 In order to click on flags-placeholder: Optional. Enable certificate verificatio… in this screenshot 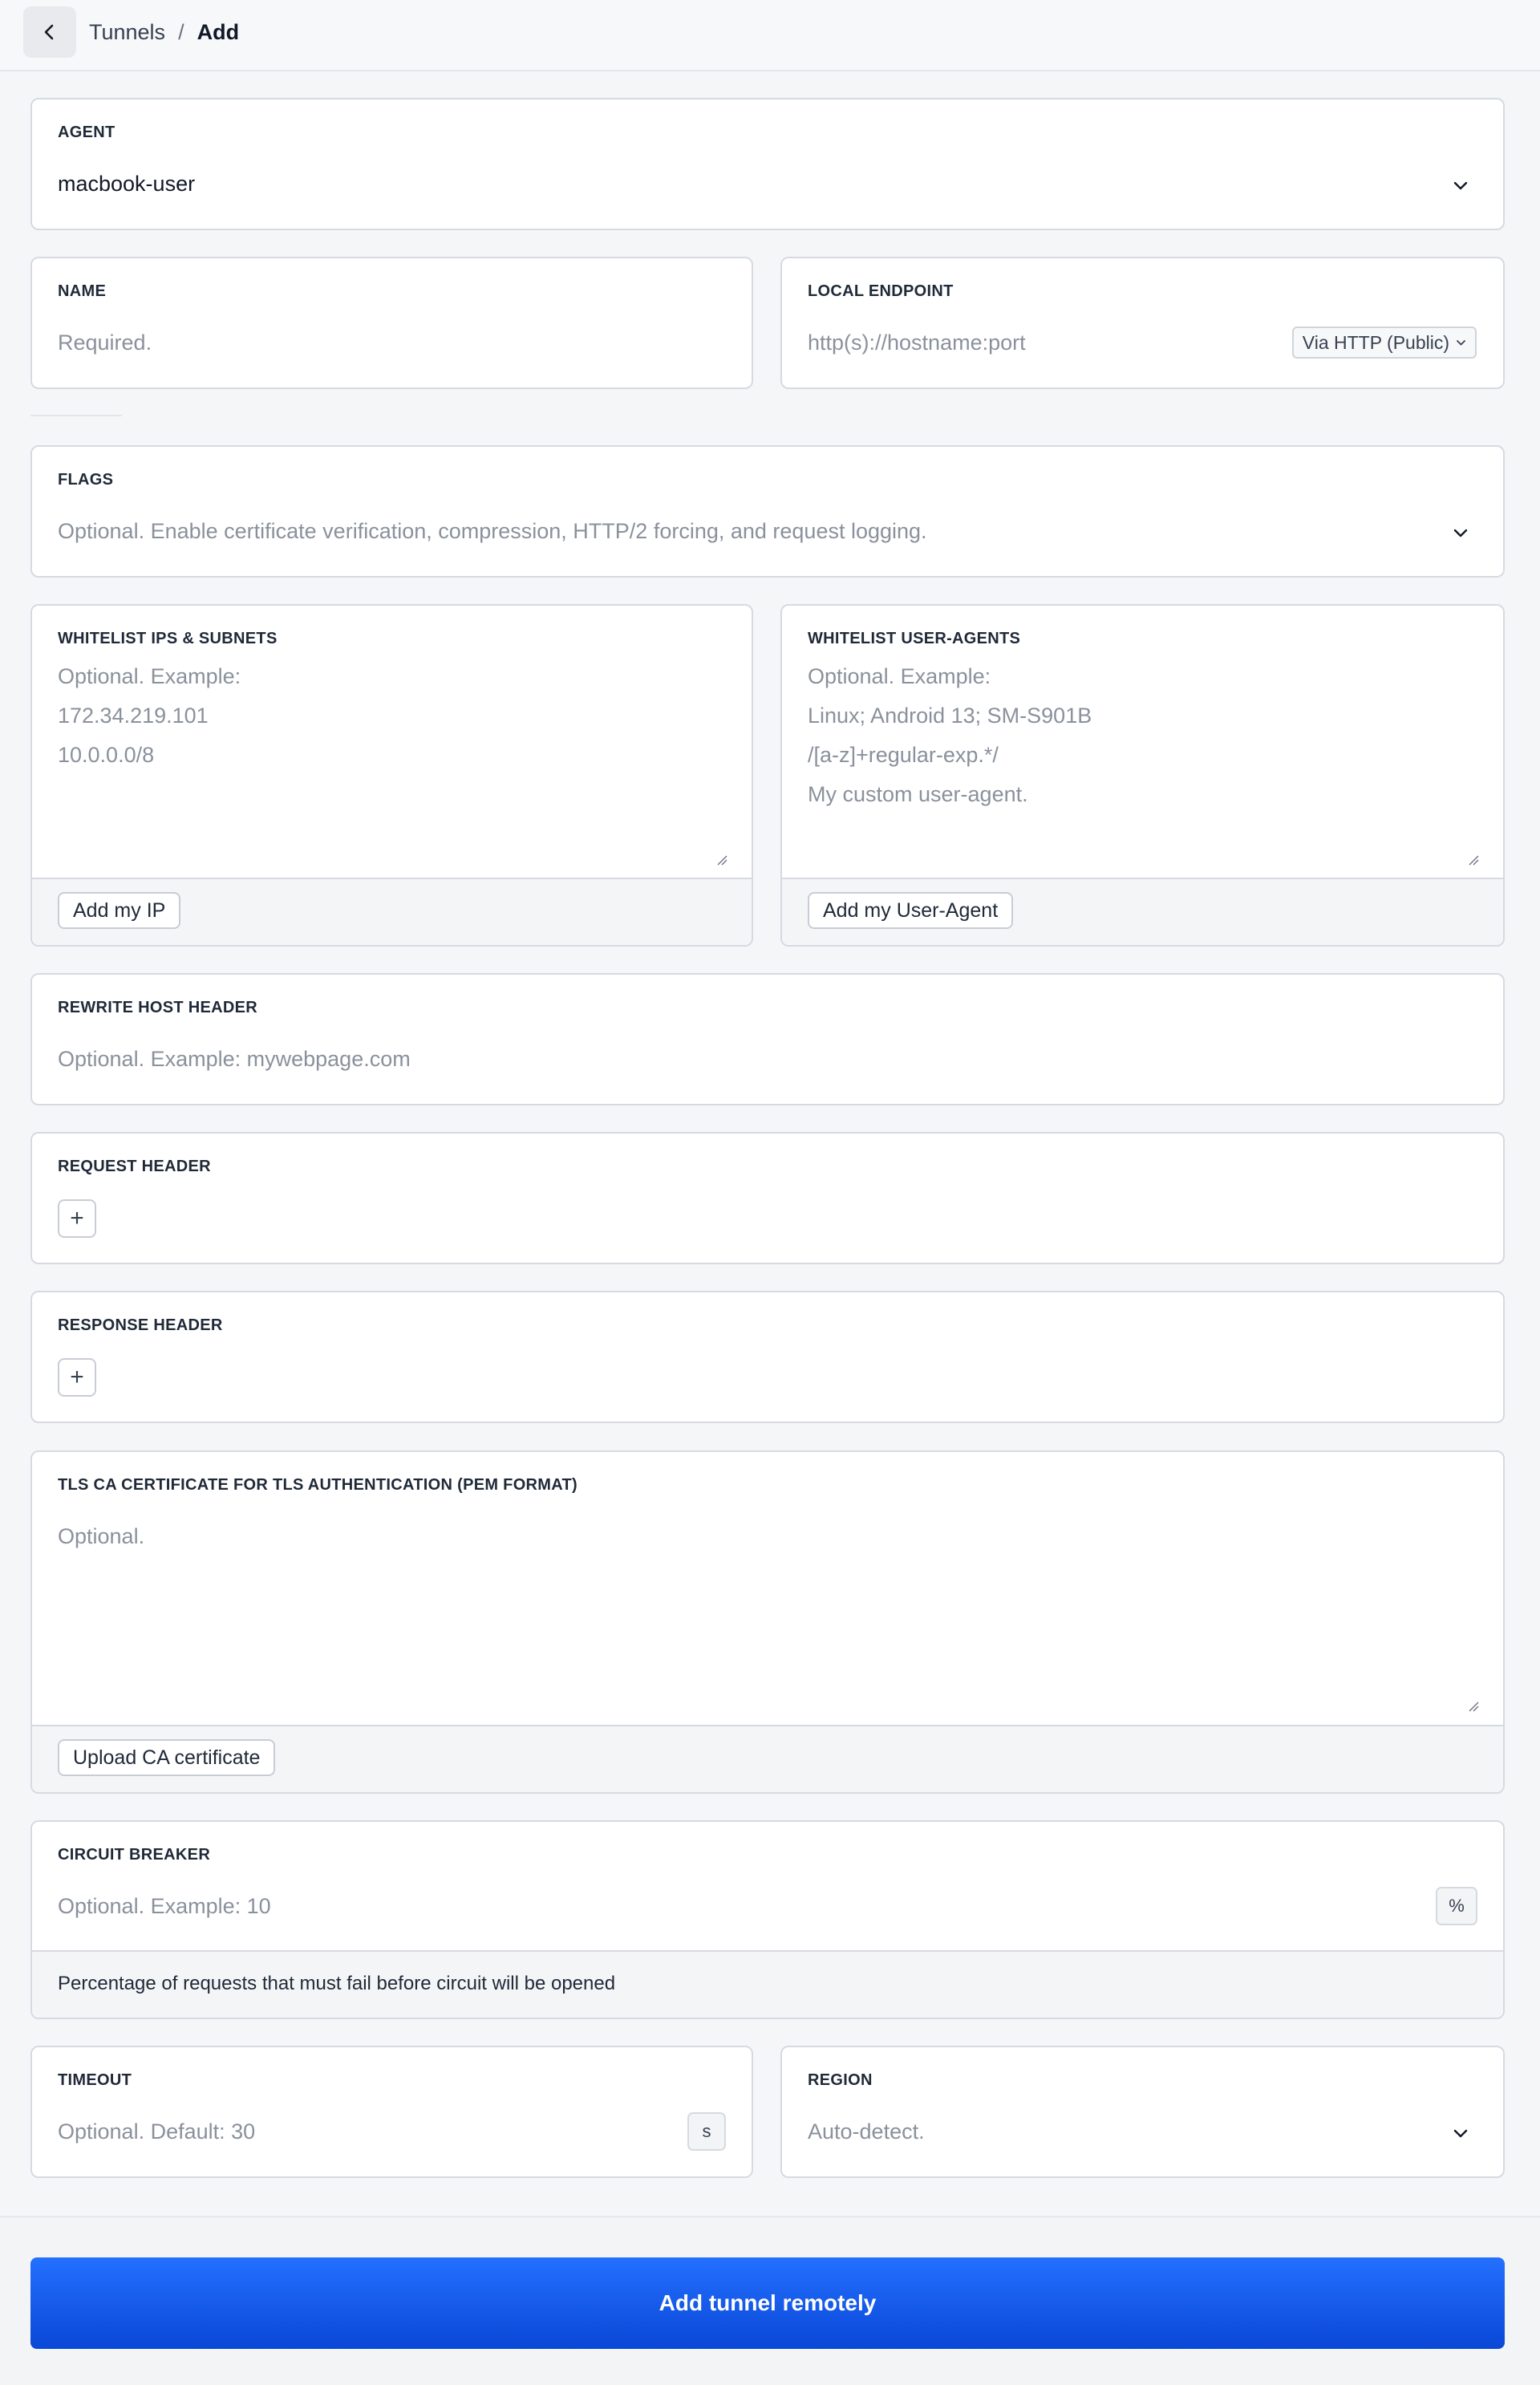, I will do `click(493, 531)`.